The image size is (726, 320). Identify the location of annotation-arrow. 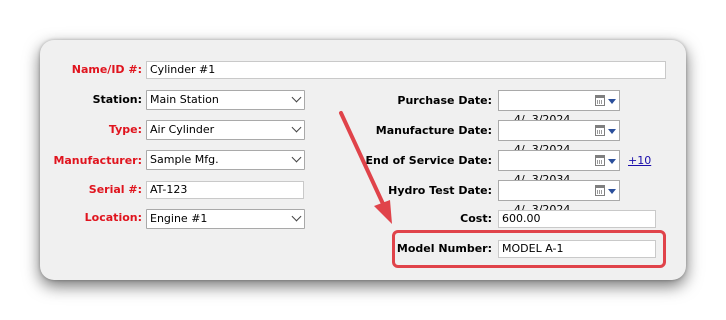
(365, 167).